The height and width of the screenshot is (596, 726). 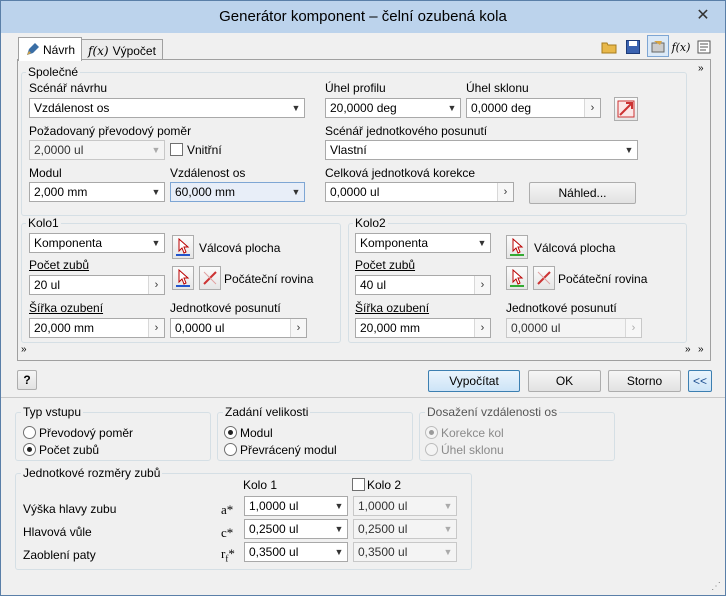 What do you see at coordinates (633, 47) in the screenshot?
I see `save-icon` at bounding box center [633, 47].